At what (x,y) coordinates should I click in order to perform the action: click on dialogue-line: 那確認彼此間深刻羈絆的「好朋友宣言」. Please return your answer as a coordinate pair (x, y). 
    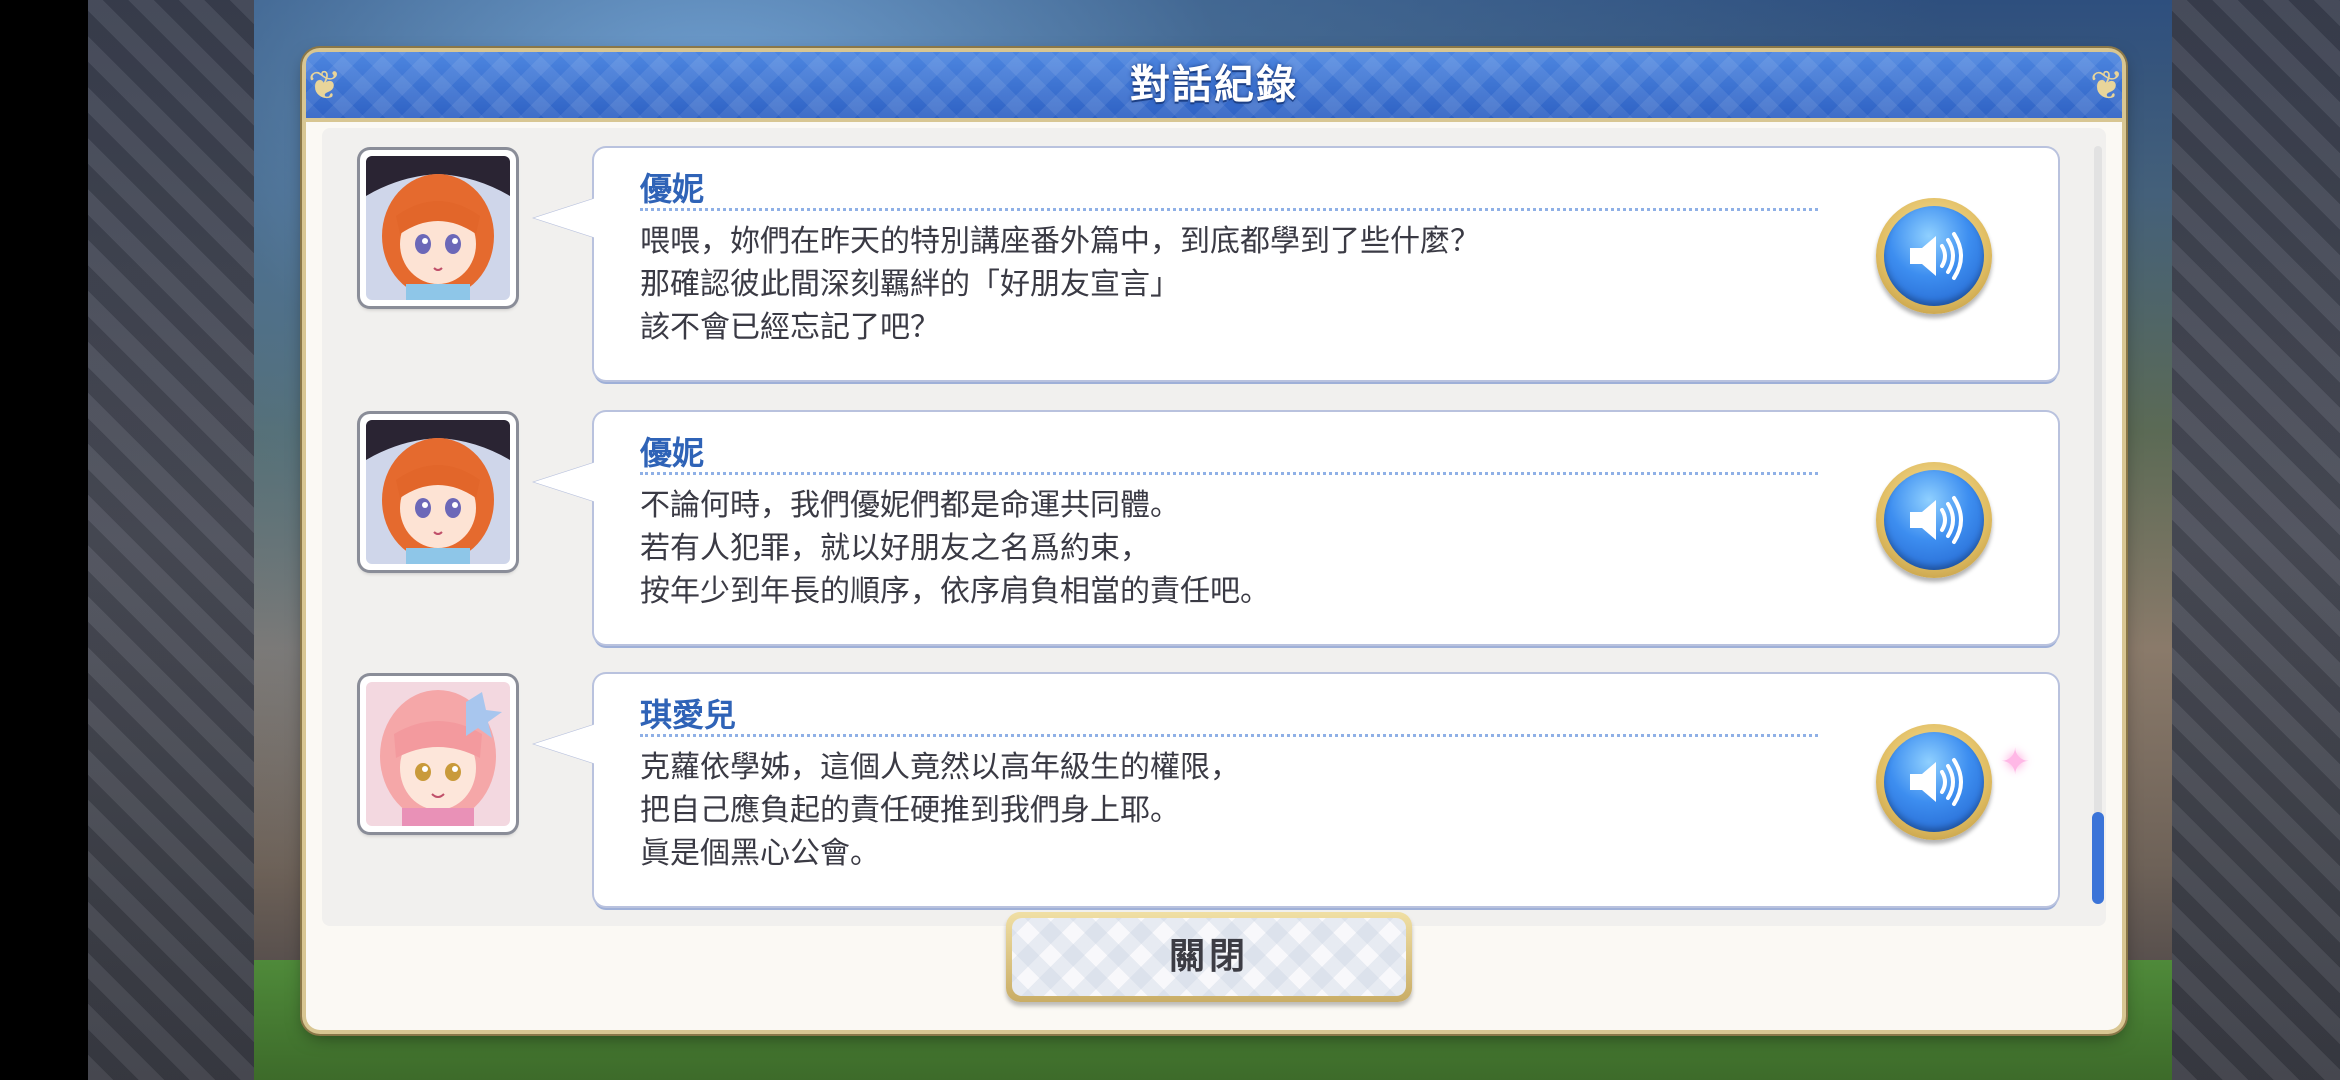
    Looking at the image, I should click on (910, 284).